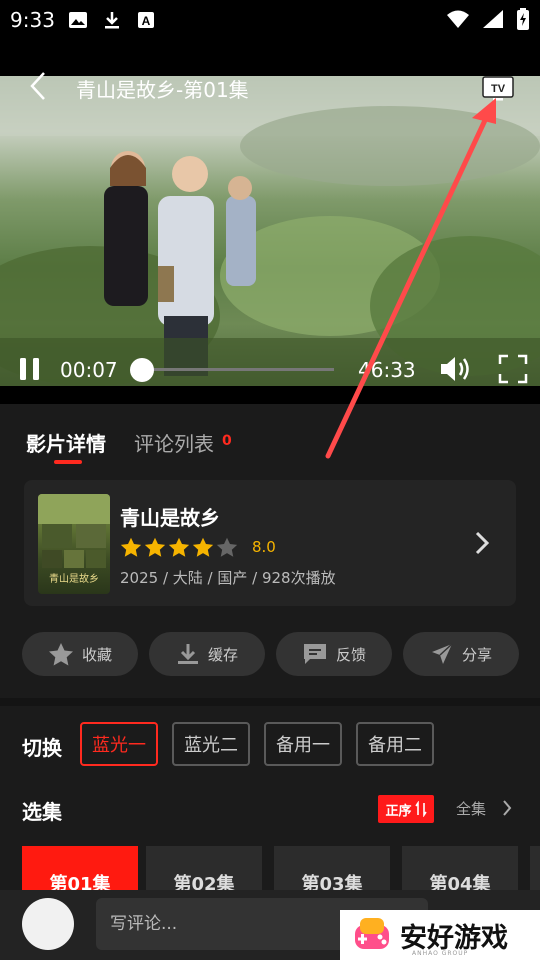  What do you see at coordinates (162, 90) in the screenshot?
I see `video-title: 青山是故乡-第01集` at bounding box center [162, 90].